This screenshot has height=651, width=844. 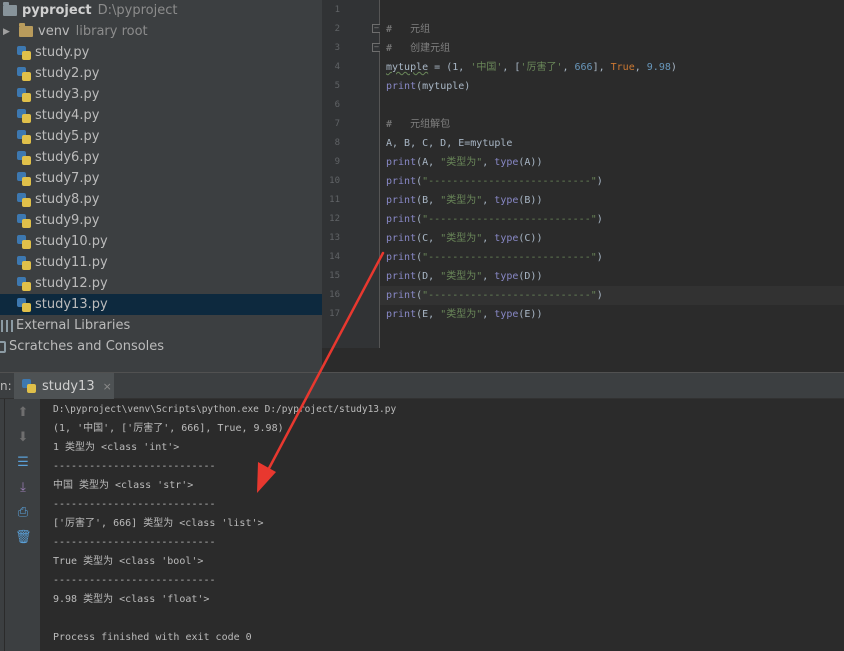 What do you see at coordinates (161, 241) in the screenshot?
I see `tree-item-file: study10.py` at bounding box center [161, 241].